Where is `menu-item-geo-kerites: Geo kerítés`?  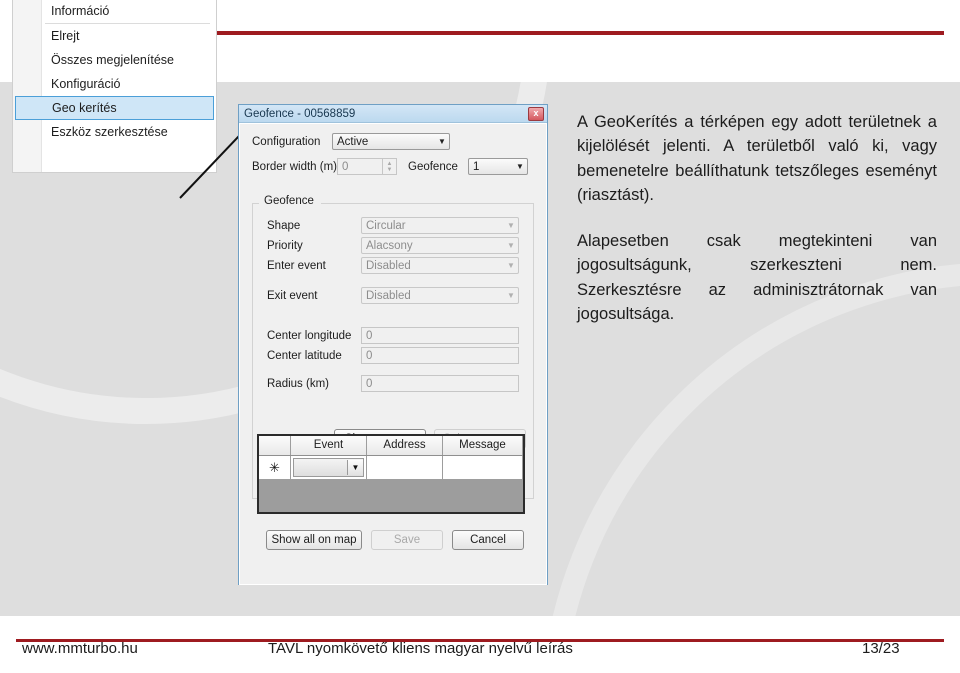 menu-item-geo-kerites: Geo kerítés is located at coordinates (114, 108).